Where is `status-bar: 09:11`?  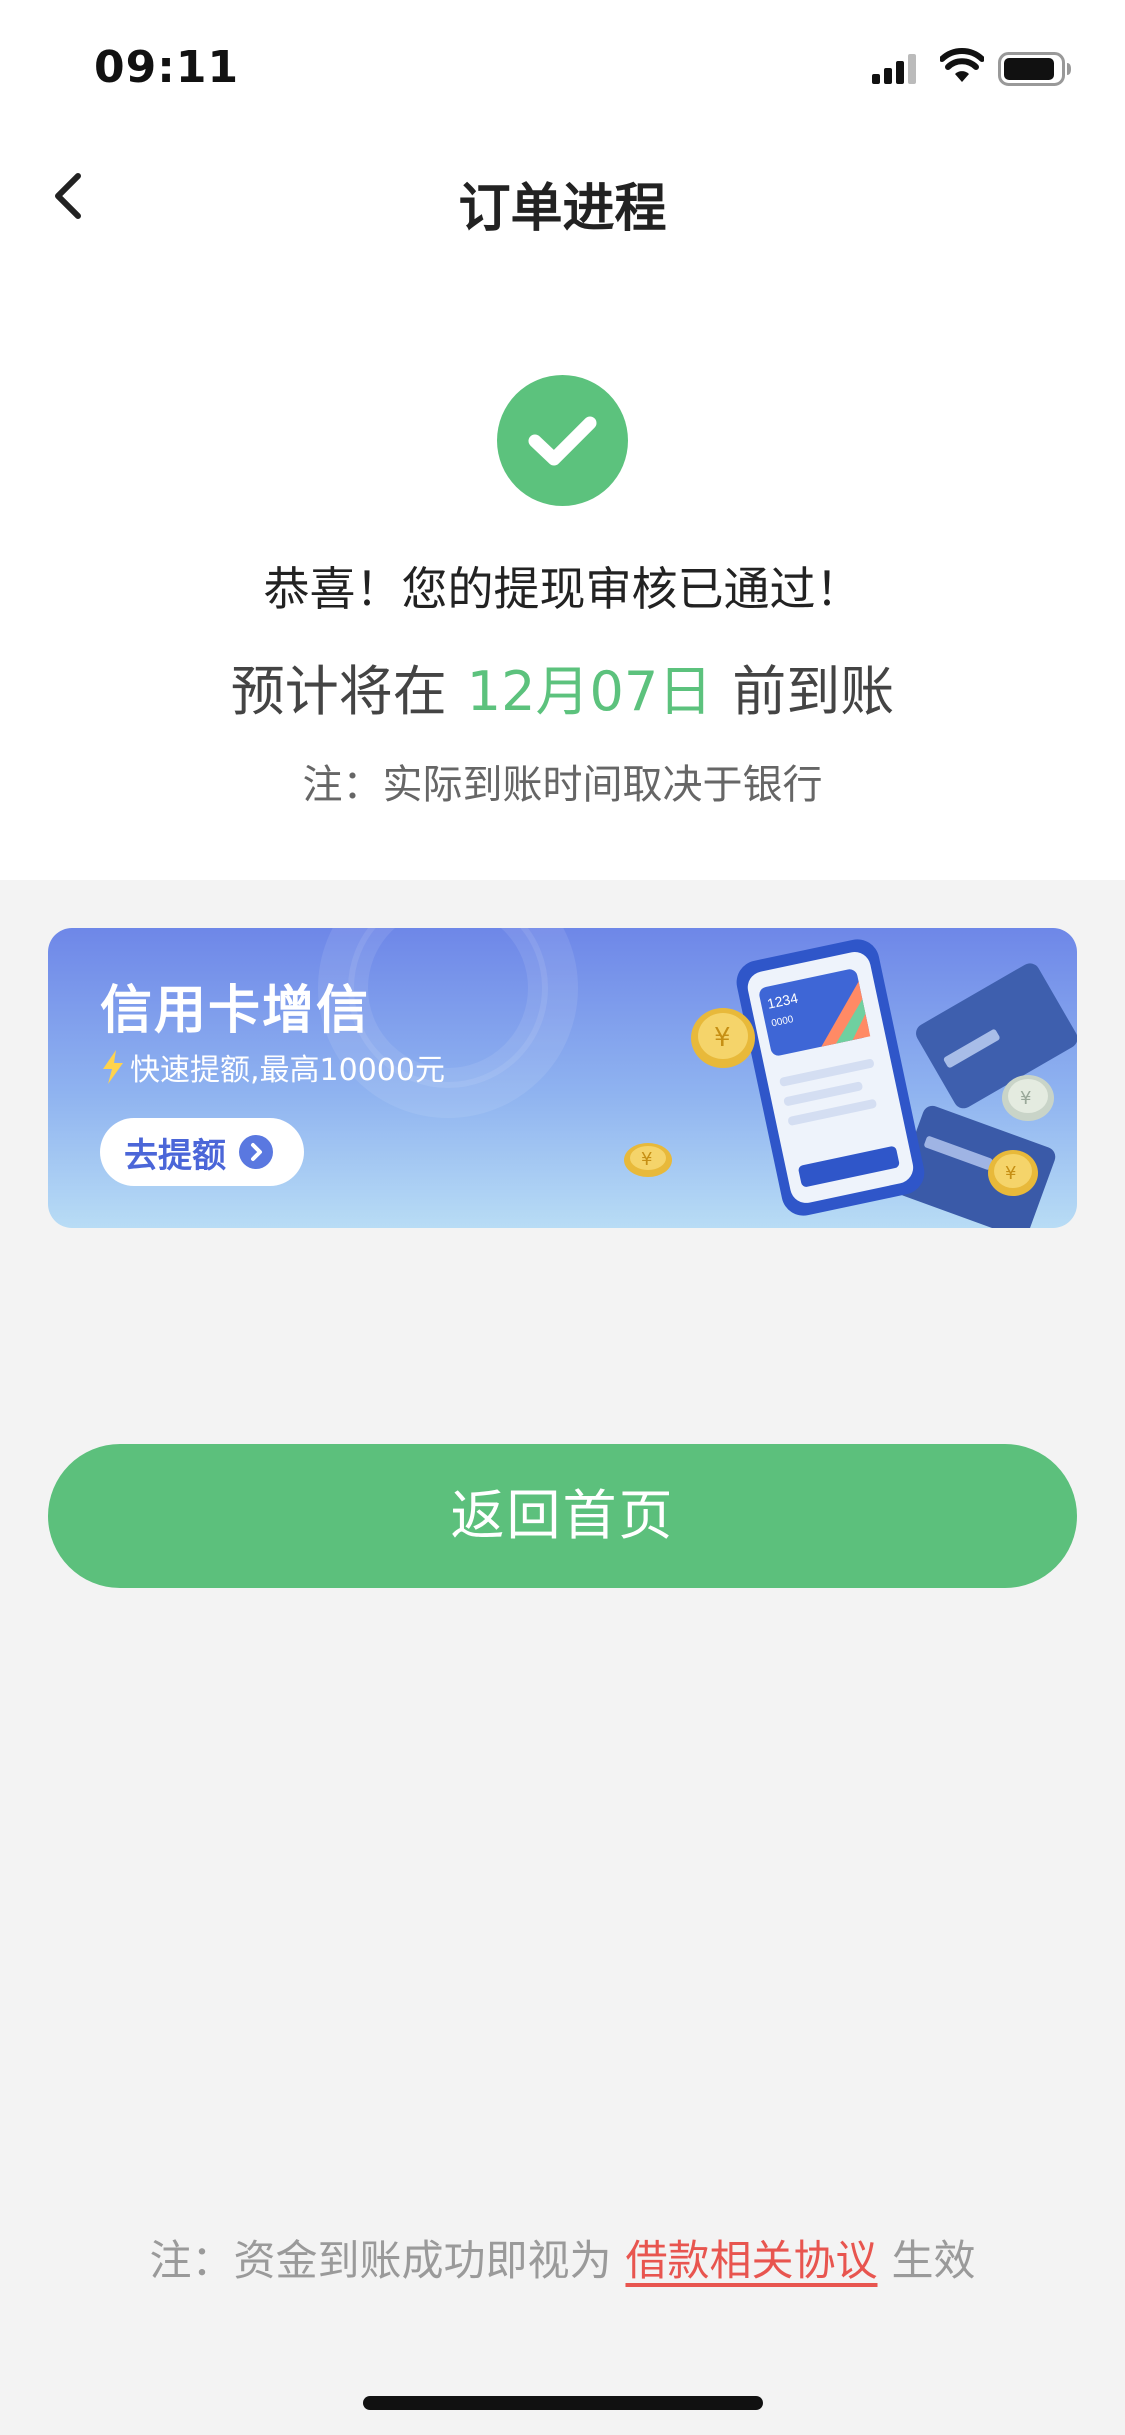
status-bar: 09:11 is located at coordinates (562, 70).